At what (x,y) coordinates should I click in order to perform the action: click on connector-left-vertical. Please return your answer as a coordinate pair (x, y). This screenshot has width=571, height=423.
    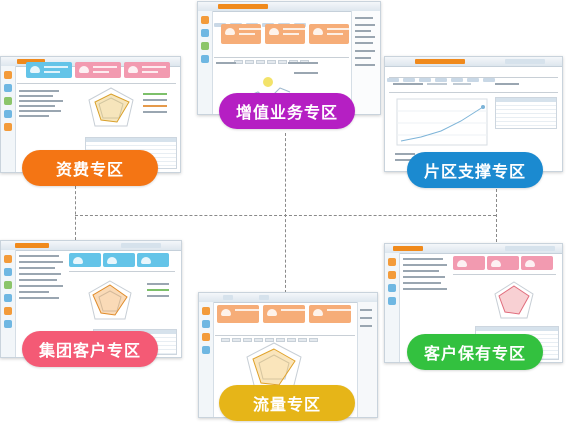
    Looking at the image, I should click on (75, 213).